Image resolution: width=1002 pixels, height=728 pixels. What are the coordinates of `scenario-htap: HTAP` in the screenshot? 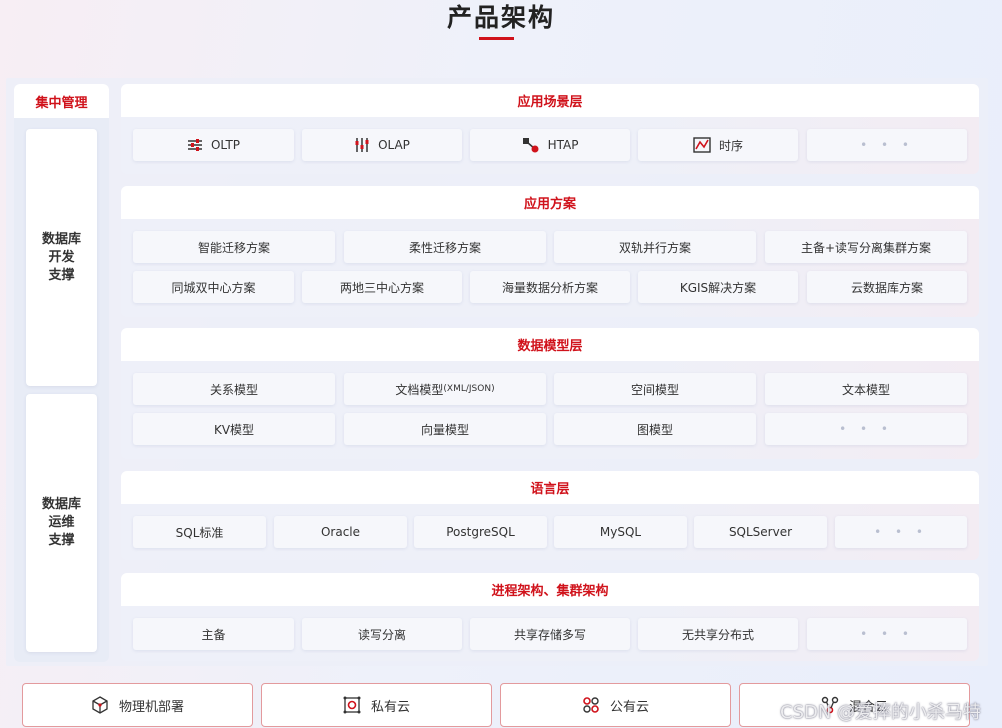 It's located at (550, 145).